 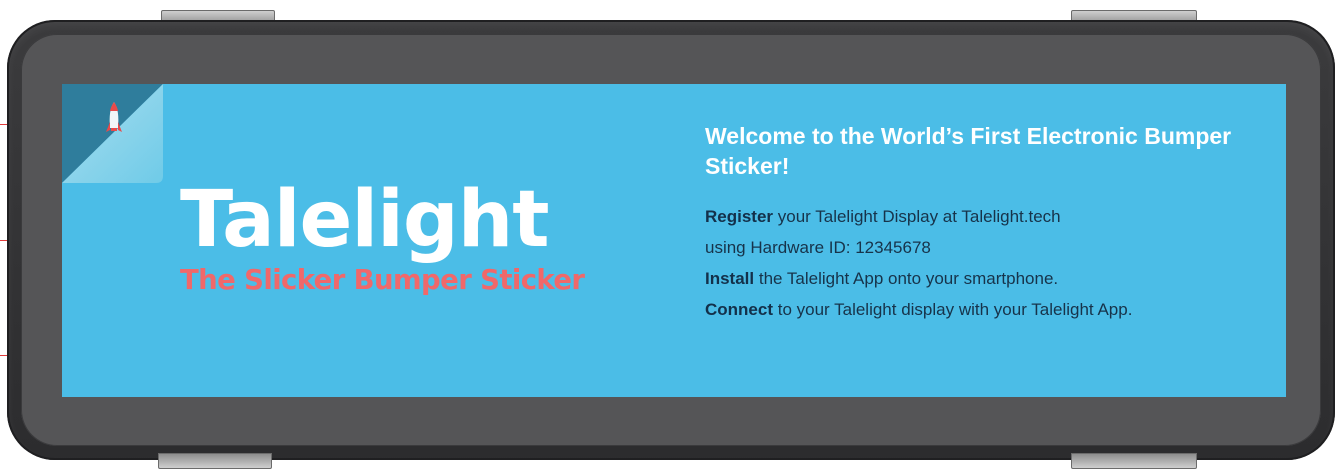 I want to click on instruction-line: using Hardware ID: 12345678, so click(x=990, y=247).